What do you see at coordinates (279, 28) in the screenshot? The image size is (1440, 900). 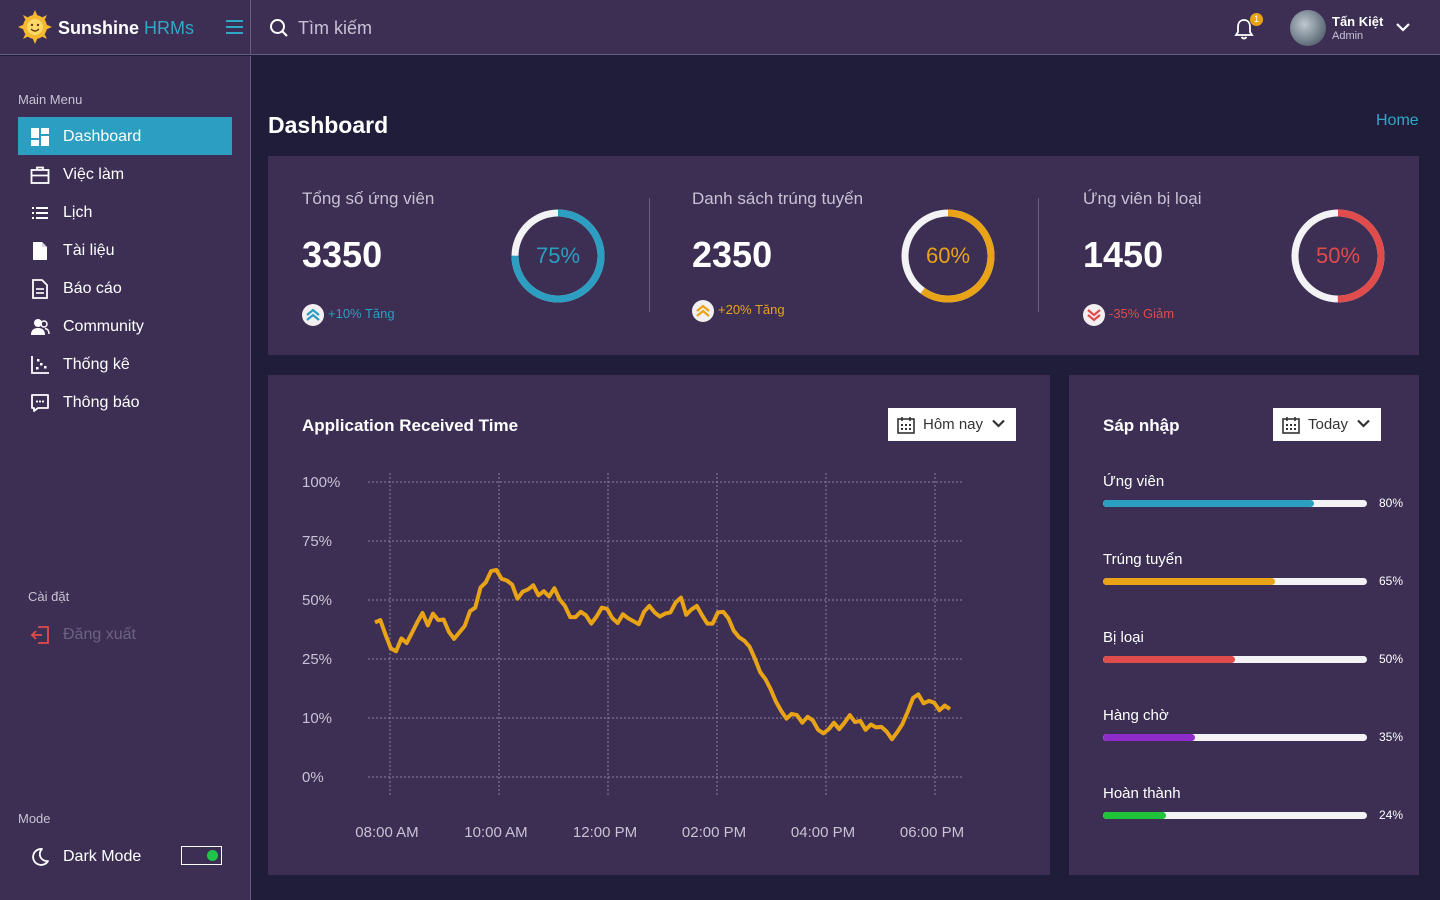 I see `search-icon` at bounding box center [279, 28].